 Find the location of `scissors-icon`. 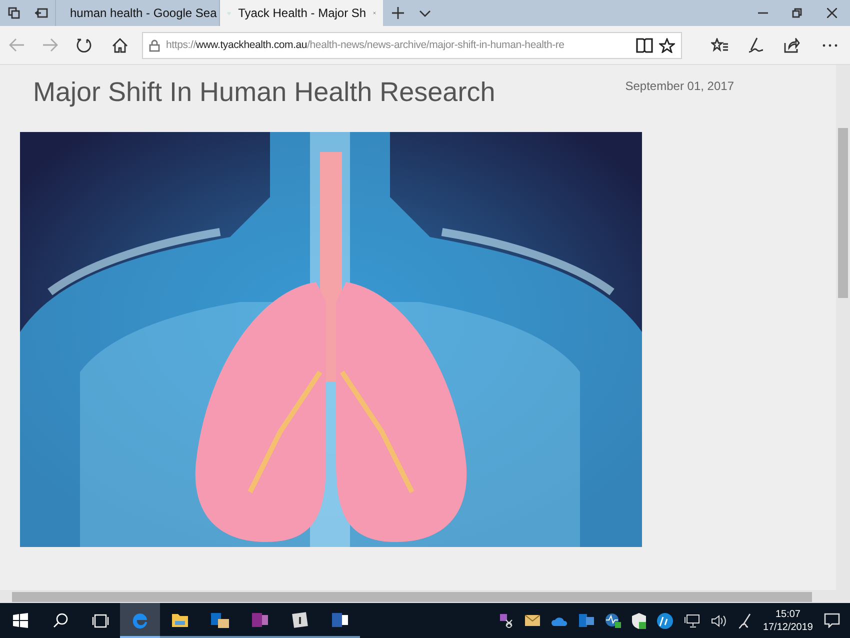

scissors-icon is located at coordinates (507, 621).